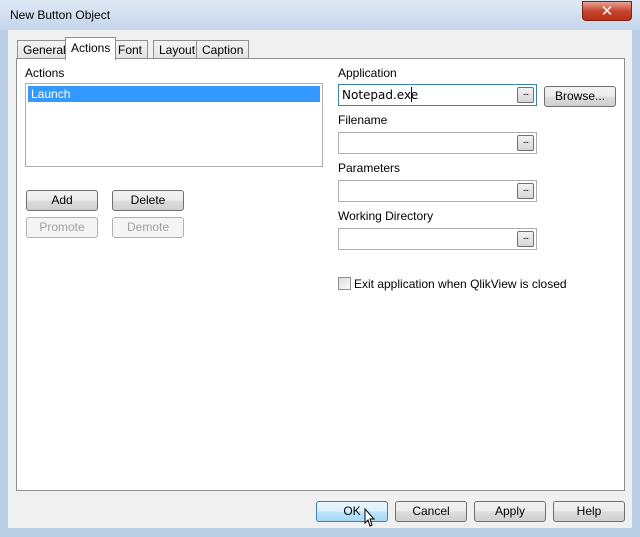  Describe the element at coordinates (174, 125) in the screenshot. I see `actions-list: Launch` at that location.